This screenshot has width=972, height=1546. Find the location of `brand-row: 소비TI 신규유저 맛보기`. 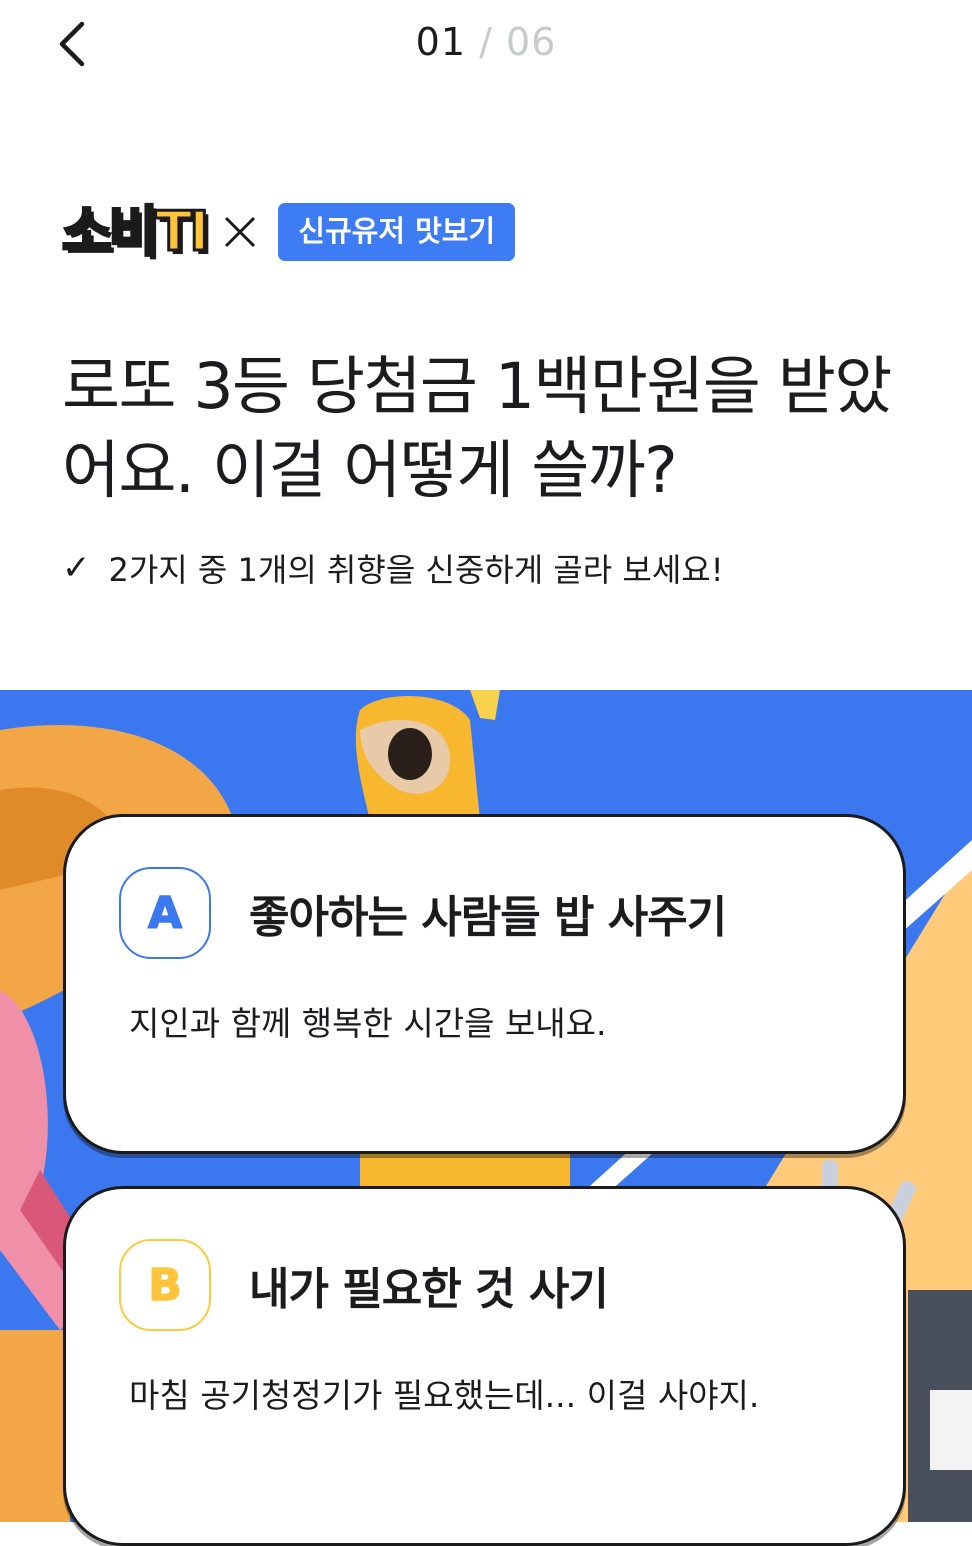

brand-row: 소비TI 신규유저 맛보기 is located at coordinates (288, 232).